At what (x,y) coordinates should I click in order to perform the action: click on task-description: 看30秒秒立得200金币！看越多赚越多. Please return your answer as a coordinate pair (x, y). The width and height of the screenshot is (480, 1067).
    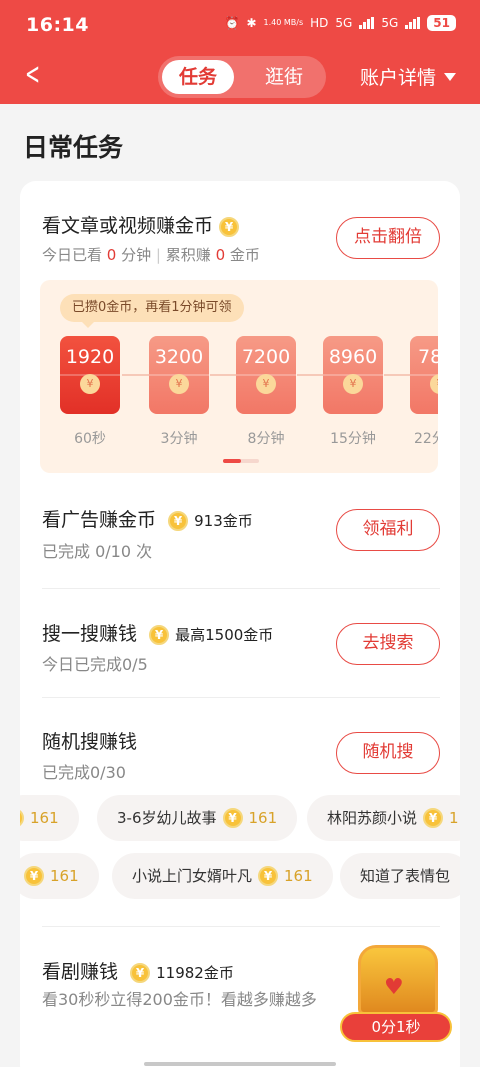
    Looking at the image, I should click on (179, 999).